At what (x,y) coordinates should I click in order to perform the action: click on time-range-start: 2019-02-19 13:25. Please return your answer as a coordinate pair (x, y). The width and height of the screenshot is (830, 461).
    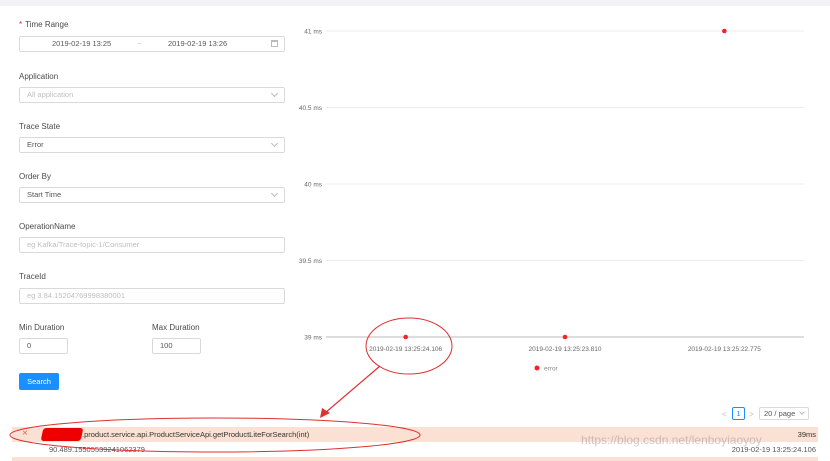
    Looking at the image, I should click on (81, 44).